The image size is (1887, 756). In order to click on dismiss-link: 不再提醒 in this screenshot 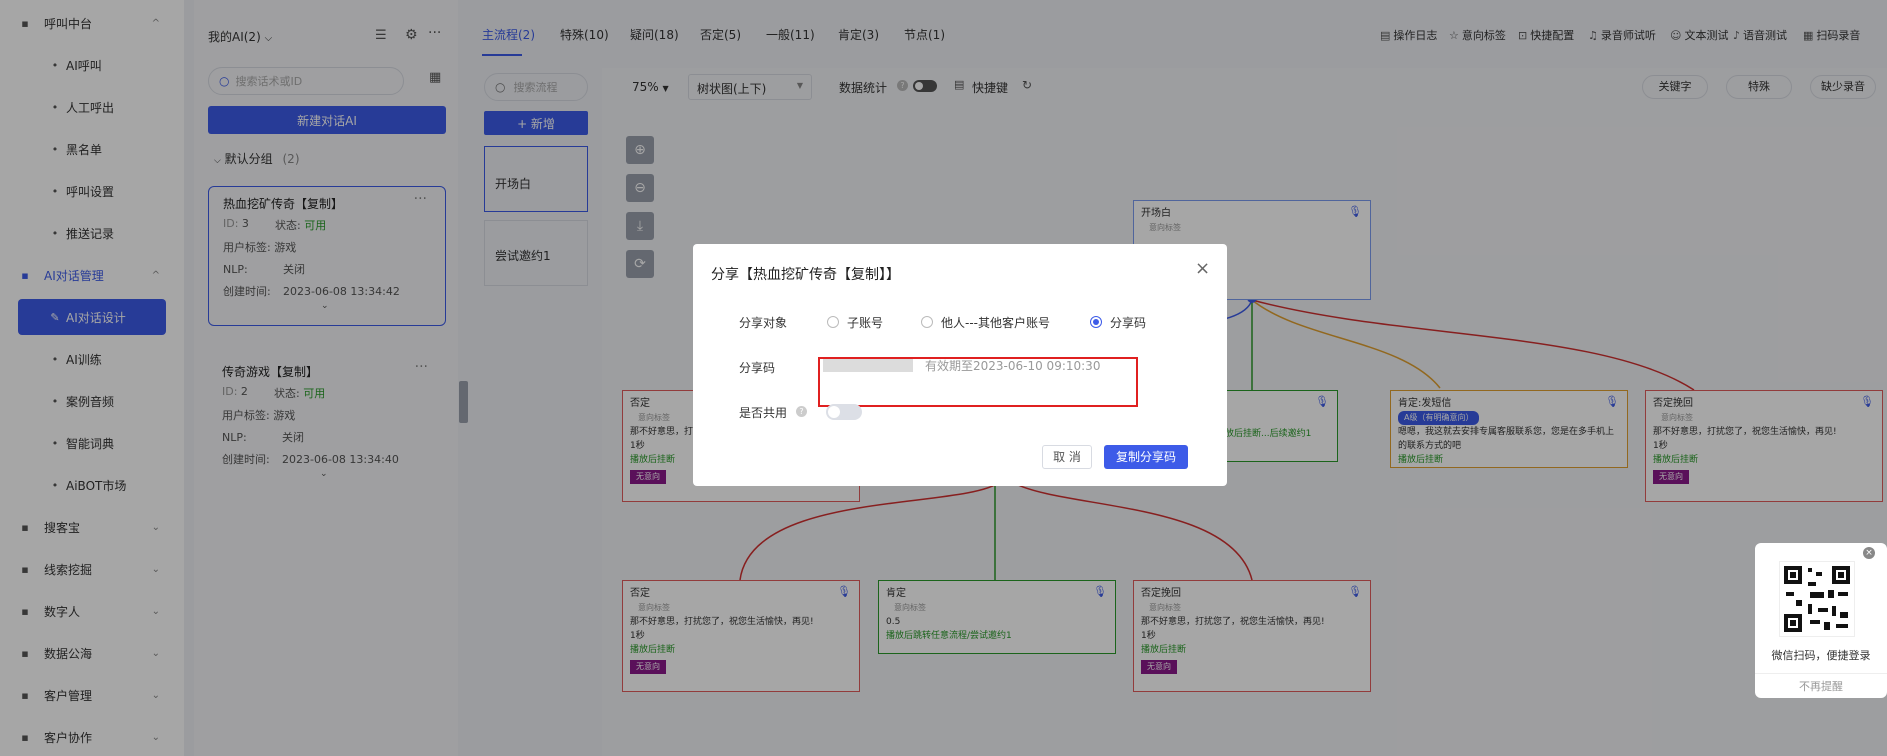, I will do `click(1821, 683)`.